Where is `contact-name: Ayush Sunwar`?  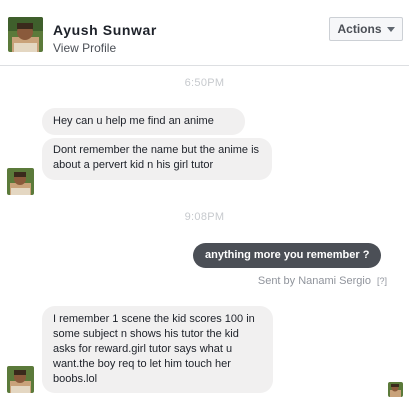 contact-name: Ayush Sunwar is located at coordinates (105, 30).